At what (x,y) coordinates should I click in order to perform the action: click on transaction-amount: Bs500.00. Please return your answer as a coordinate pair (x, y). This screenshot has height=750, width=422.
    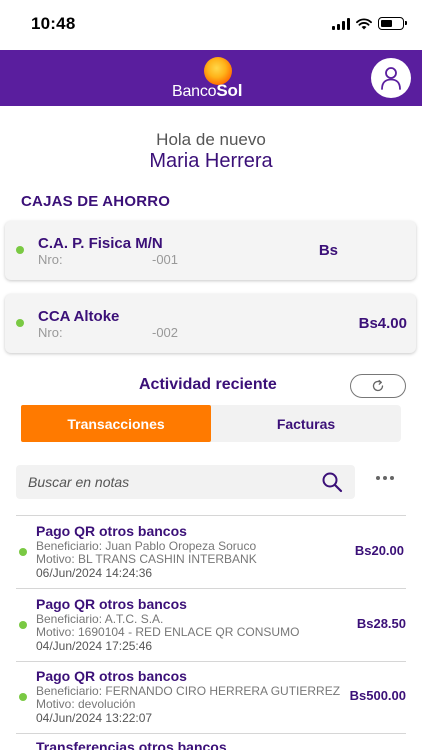
    Looking at the image, I should click on (377, 695).